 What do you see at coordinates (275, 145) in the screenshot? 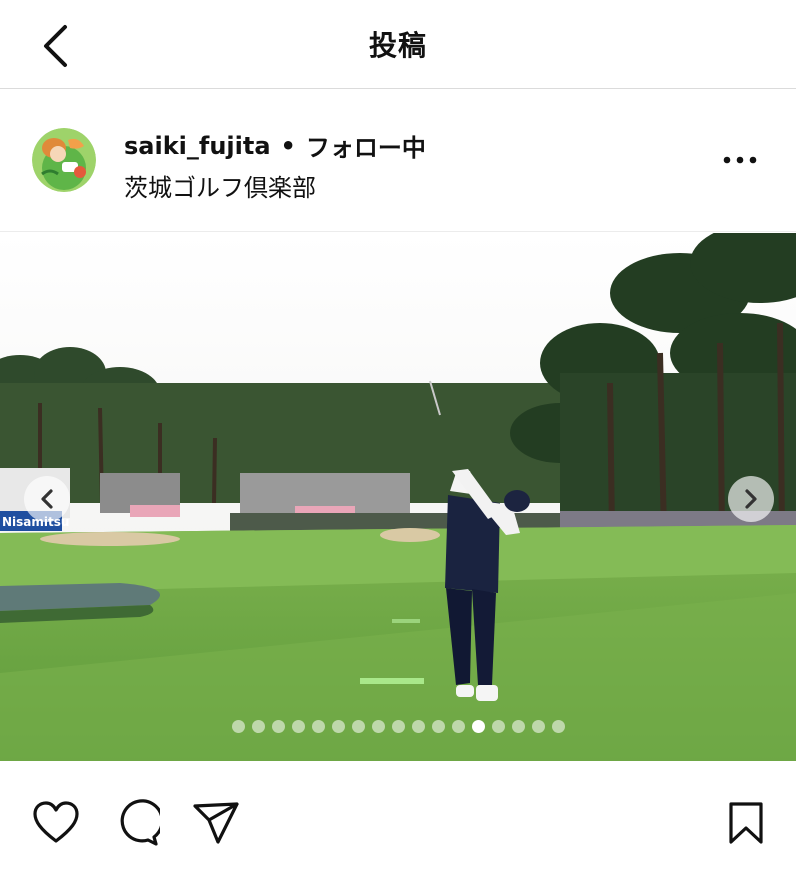
I see `username-row: saiki_fujita • フォロー中` at bounding box center [275, 145].